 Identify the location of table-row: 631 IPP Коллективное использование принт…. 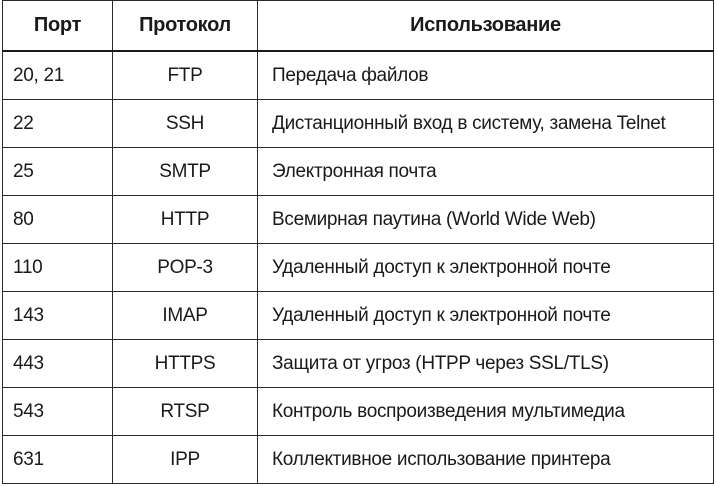
(358, 459).